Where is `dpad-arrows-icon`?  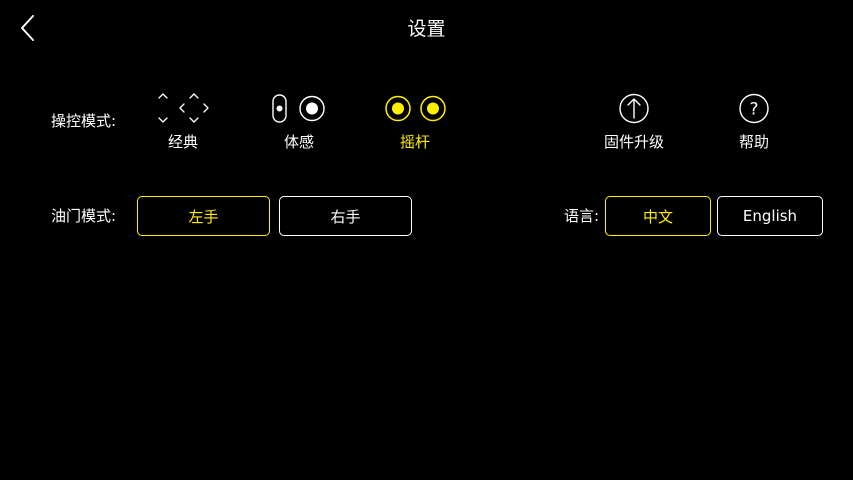 dpad-arrows-icon is located at coordinates (183, 108).